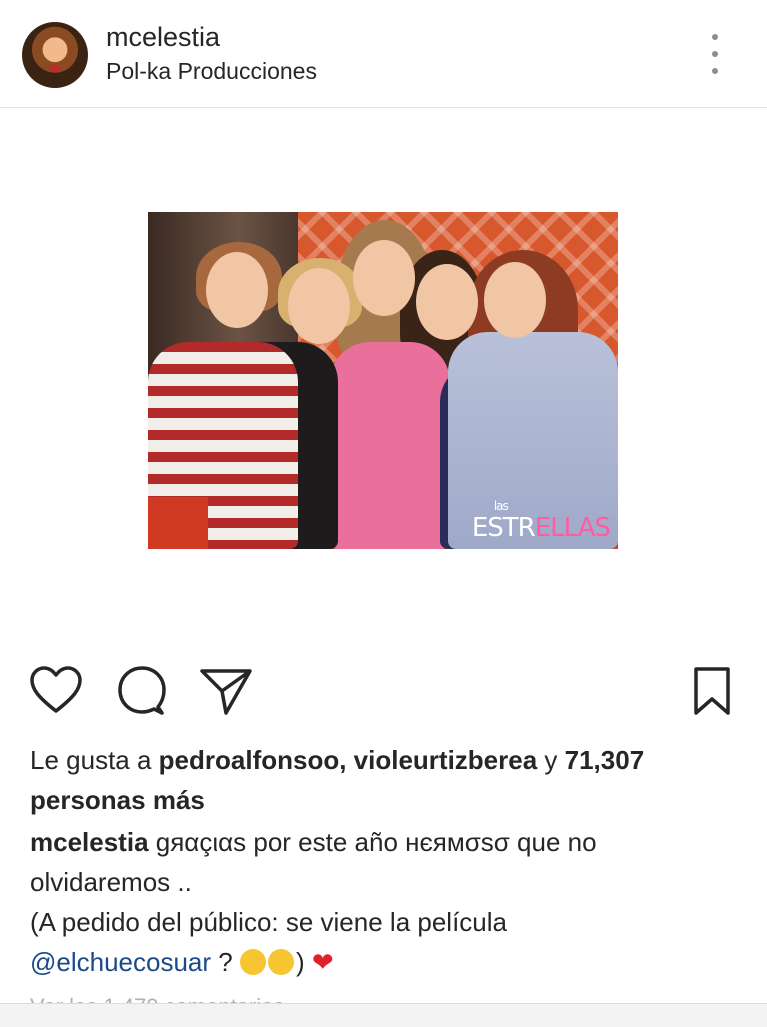  Describe the element at coordinates (120, 962) in the screenshot. I see `mention-link: @elchuecosuar` at that location.